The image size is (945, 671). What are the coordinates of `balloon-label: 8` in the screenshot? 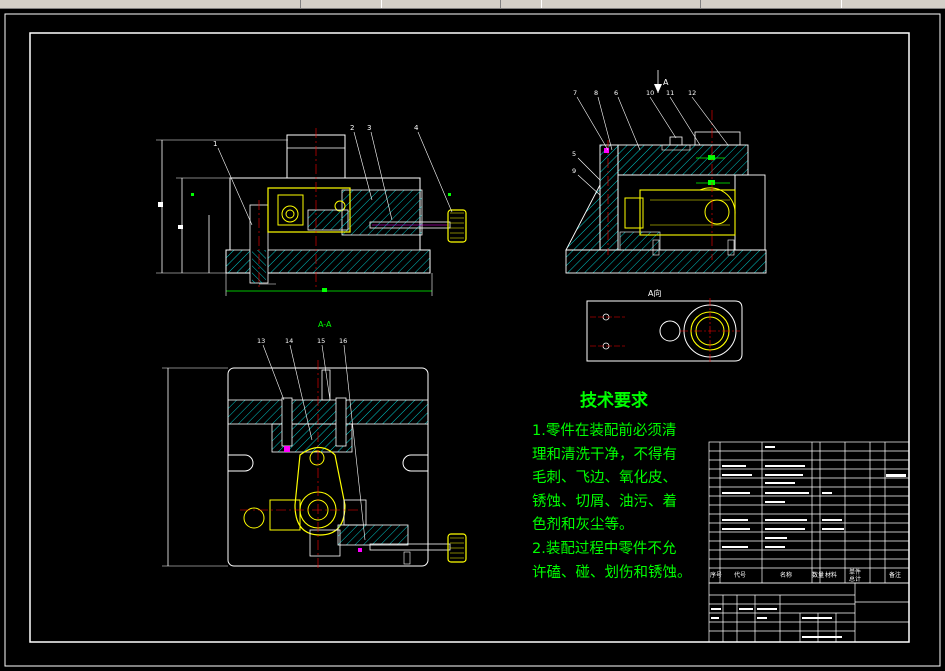 It's located at (596, 93).